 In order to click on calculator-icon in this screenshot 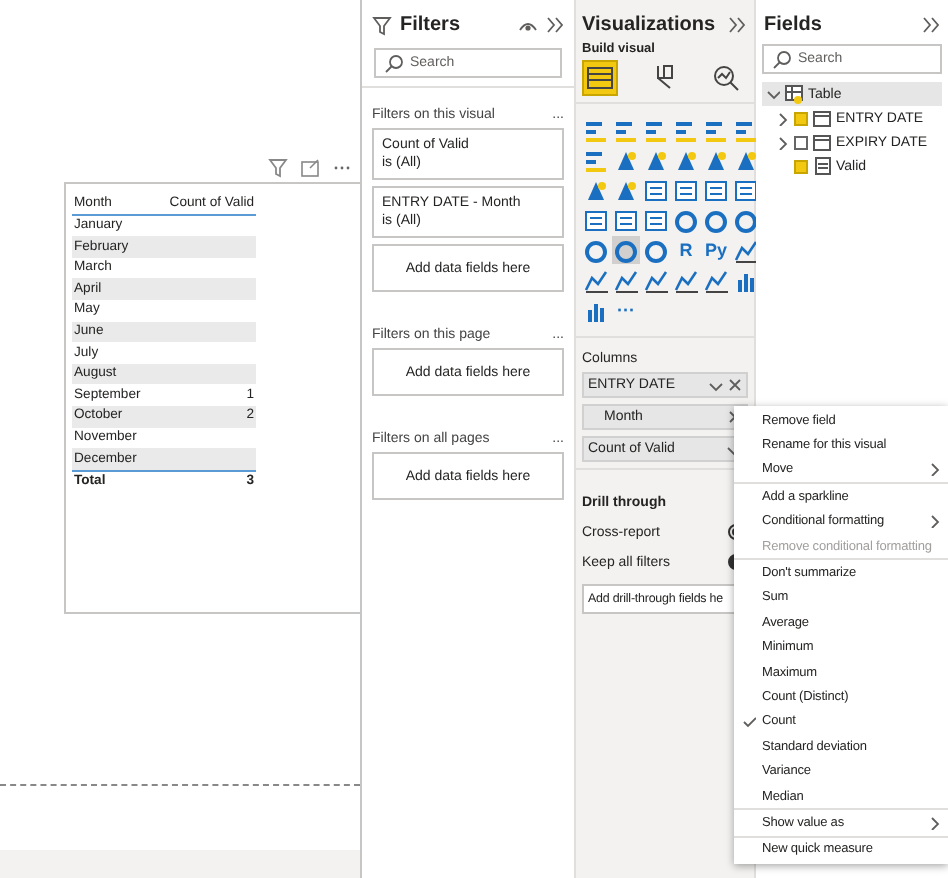, I will do `click(822, 166)`.